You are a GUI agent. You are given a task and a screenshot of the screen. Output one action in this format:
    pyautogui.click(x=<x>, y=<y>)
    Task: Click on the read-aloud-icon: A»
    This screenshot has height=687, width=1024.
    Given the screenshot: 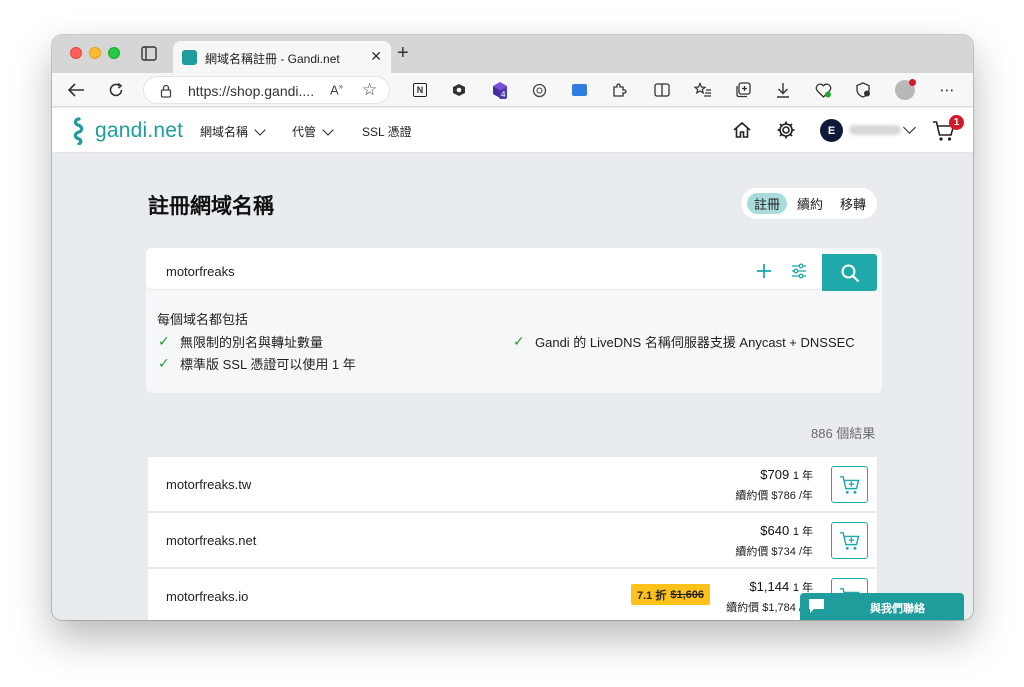 What is the action you would take?
    pyautogui.click(x=336, y=89)
    